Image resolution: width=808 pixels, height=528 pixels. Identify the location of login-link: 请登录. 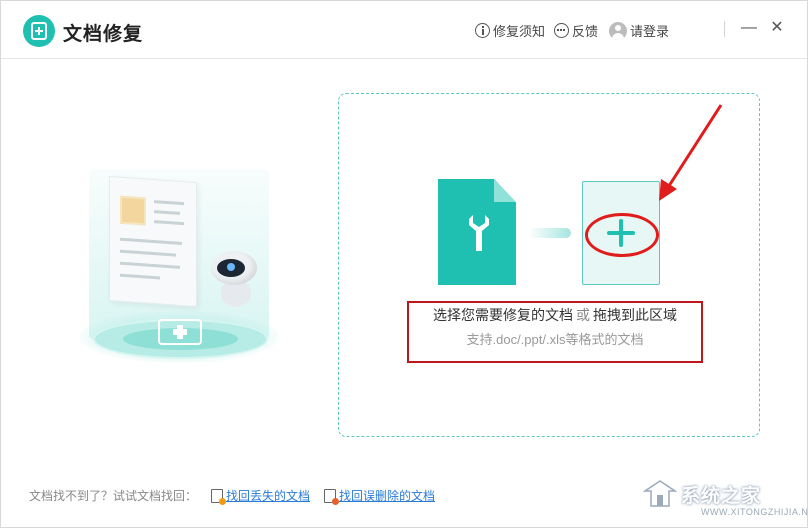
(639, 30).